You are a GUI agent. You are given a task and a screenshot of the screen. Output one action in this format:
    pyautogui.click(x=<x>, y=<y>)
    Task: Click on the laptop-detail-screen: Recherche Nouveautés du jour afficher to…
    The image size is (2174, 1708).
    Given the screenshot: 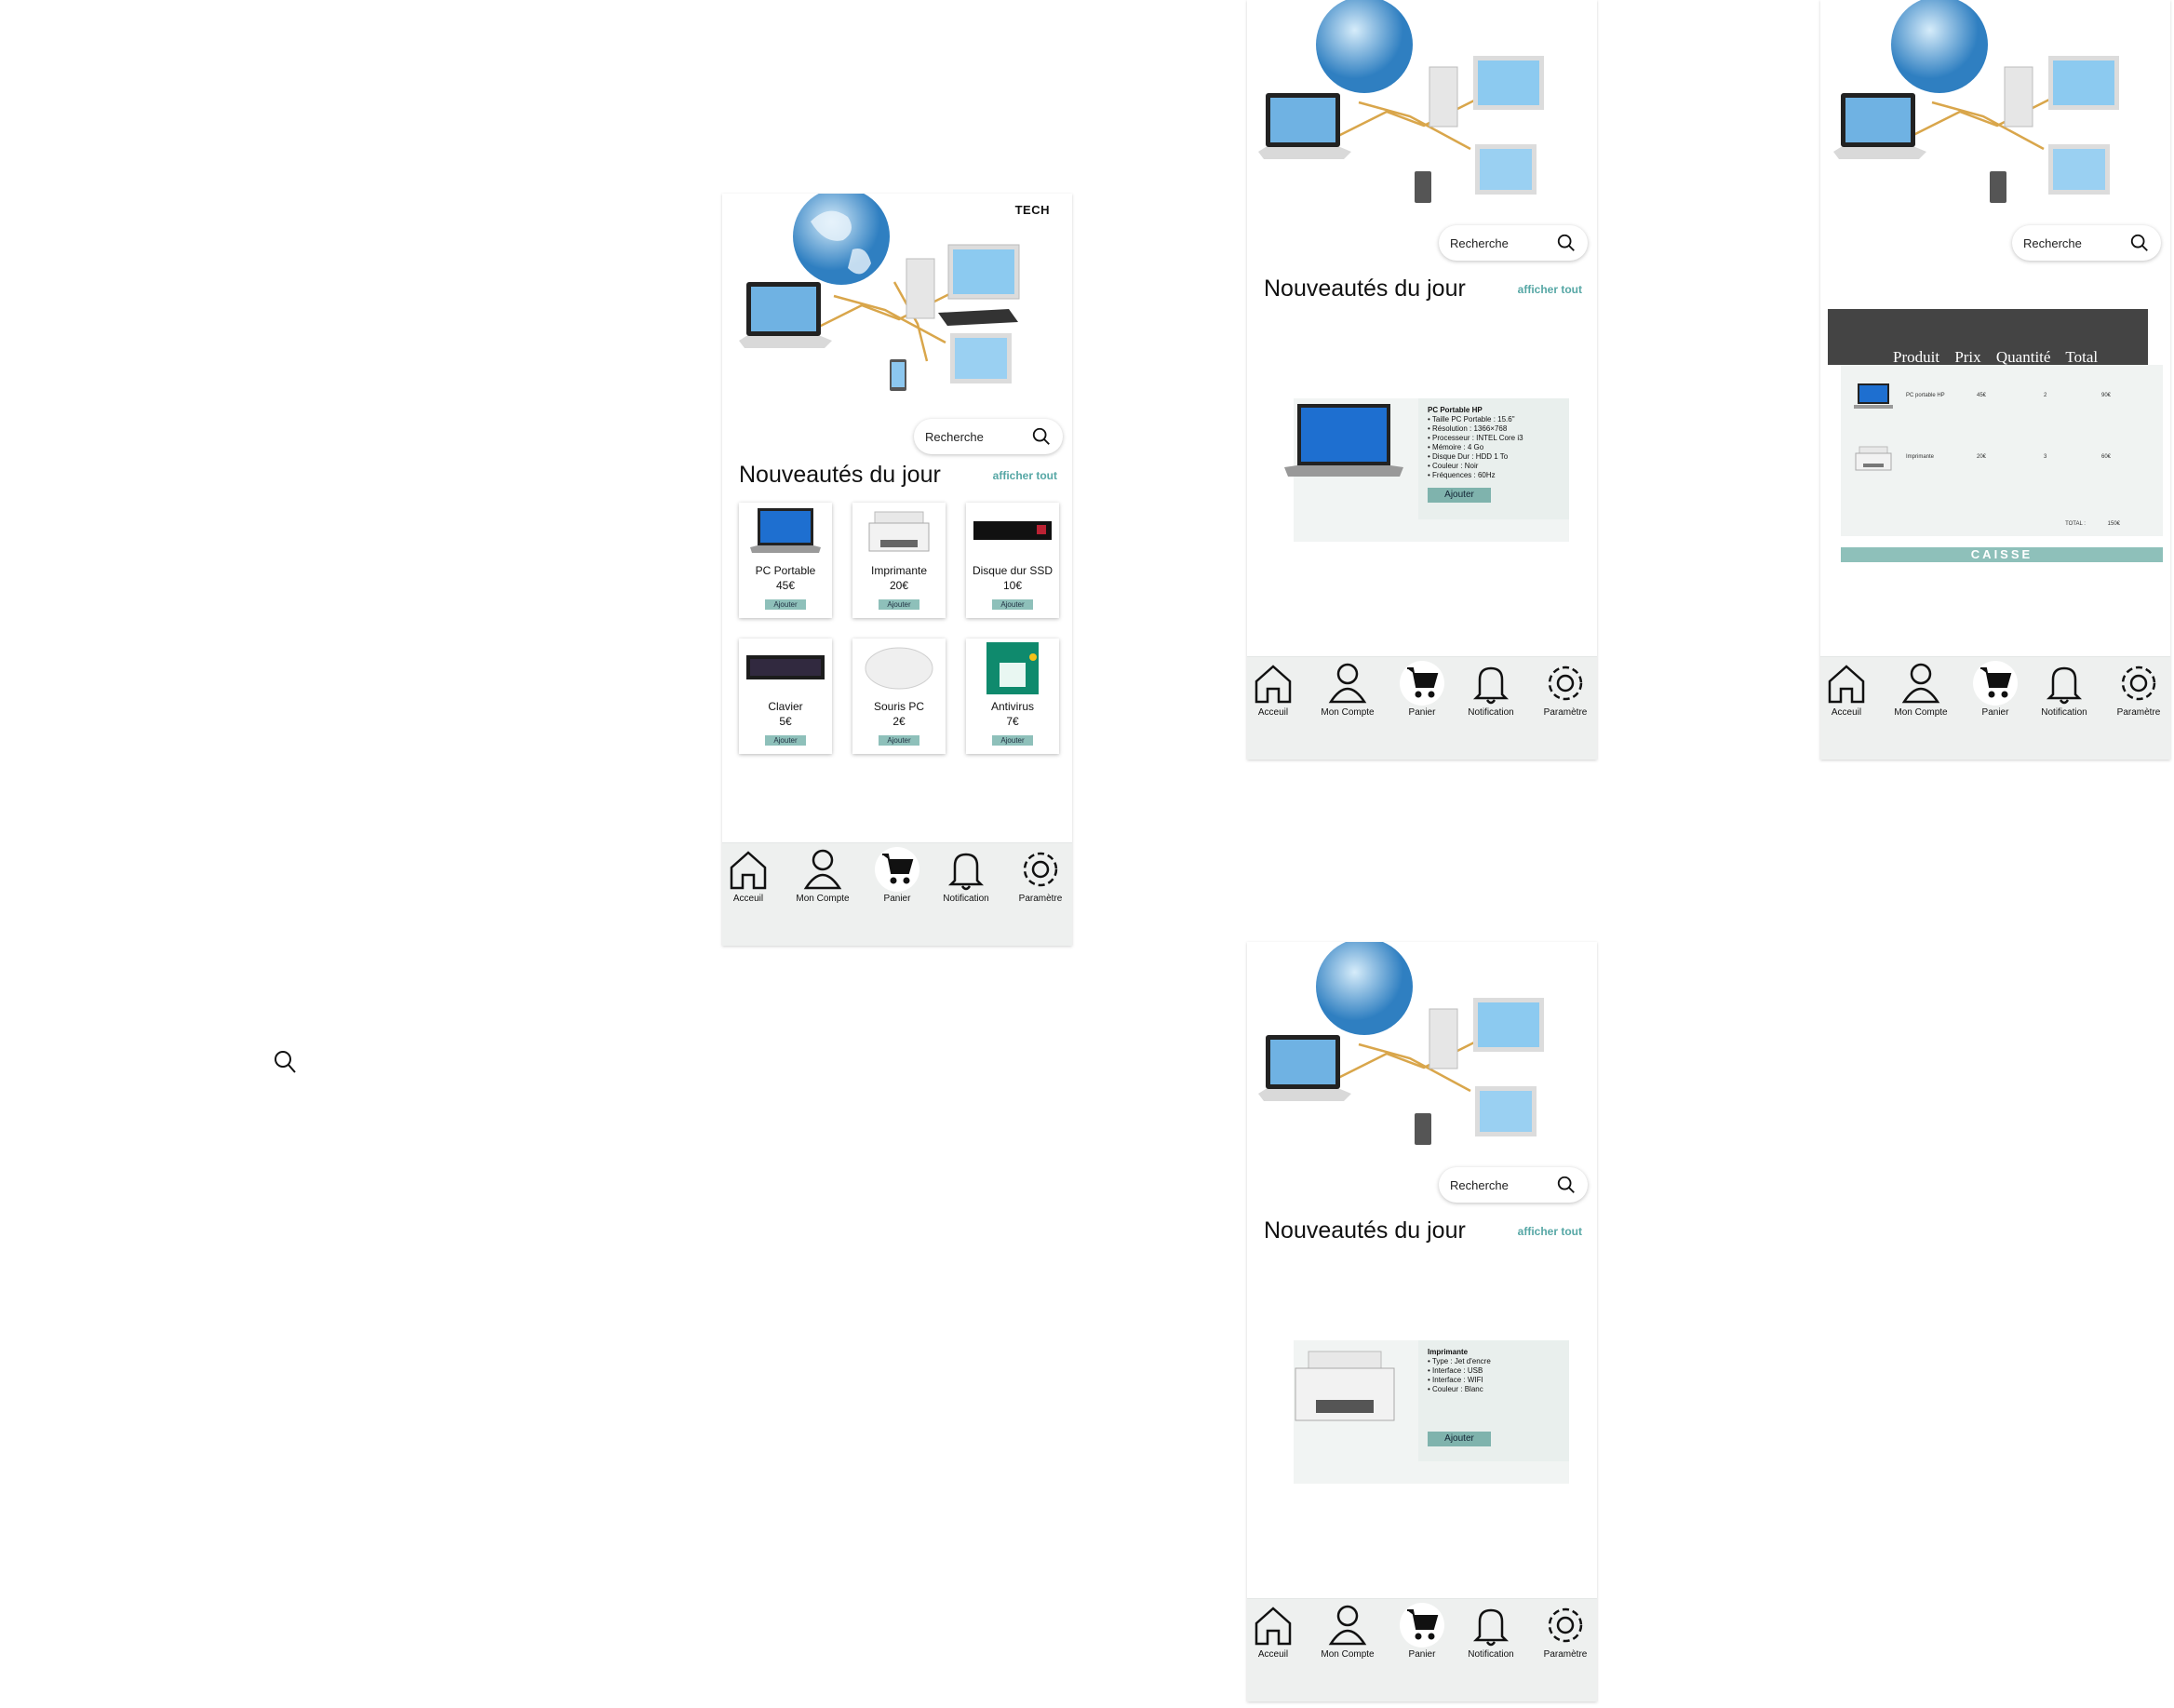 What is the action you would take?
    pyautogui.click(x=1422, y=380)
    